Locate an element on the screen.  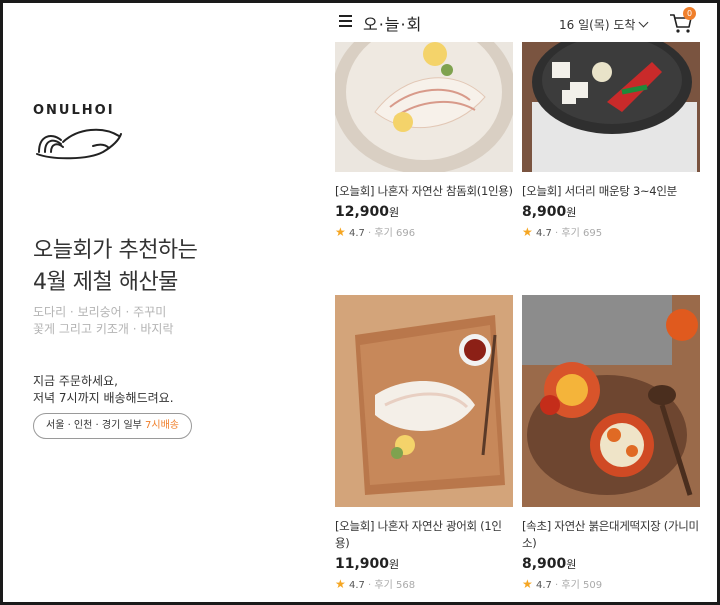
top-header: 오·늘·회 16 일(목) 도착 0 is located at coordinates (525, 24).